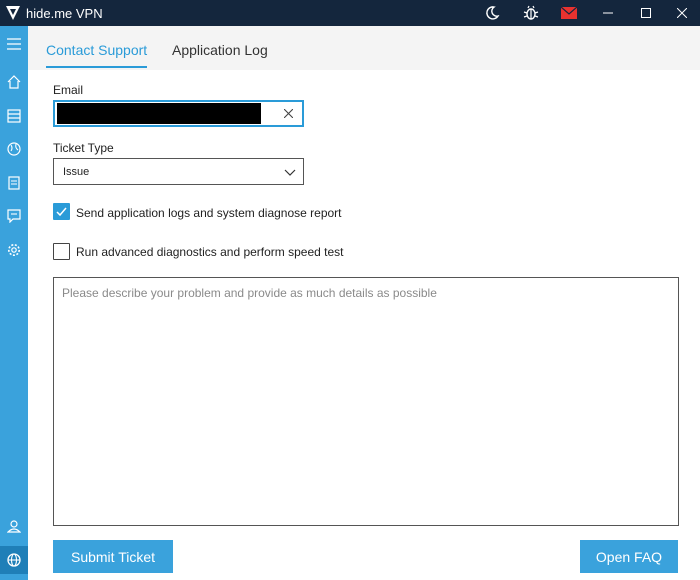 Image resolution: width=700 pixels, height=580 pixels. Describe the element at coordinates (14, 149) in the screenshot. I see `globe-icon` at that location.